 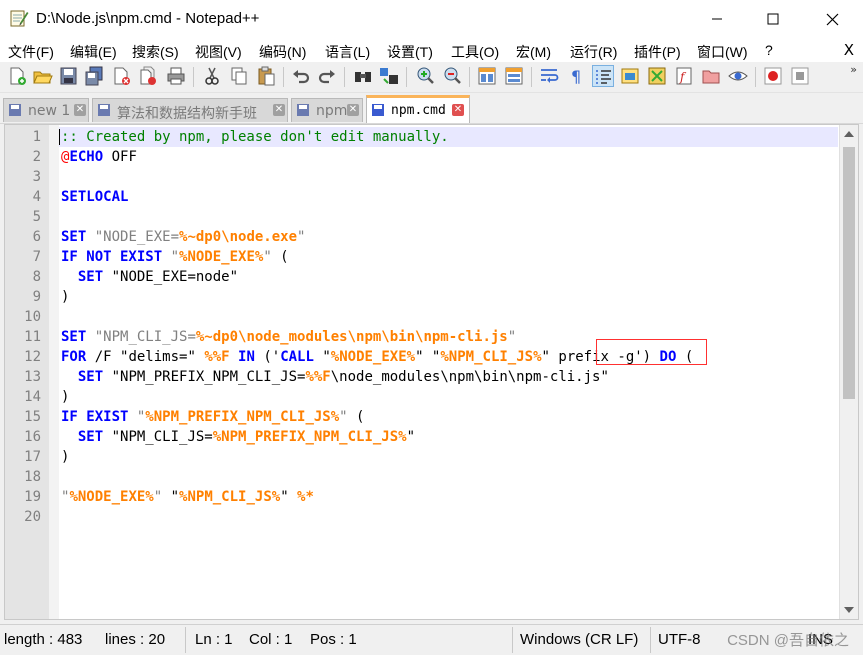 What do you see at coordinates (849, 610) in the screenshot?
I see `scroll-down-arrow` at bounding box center [849, 610].